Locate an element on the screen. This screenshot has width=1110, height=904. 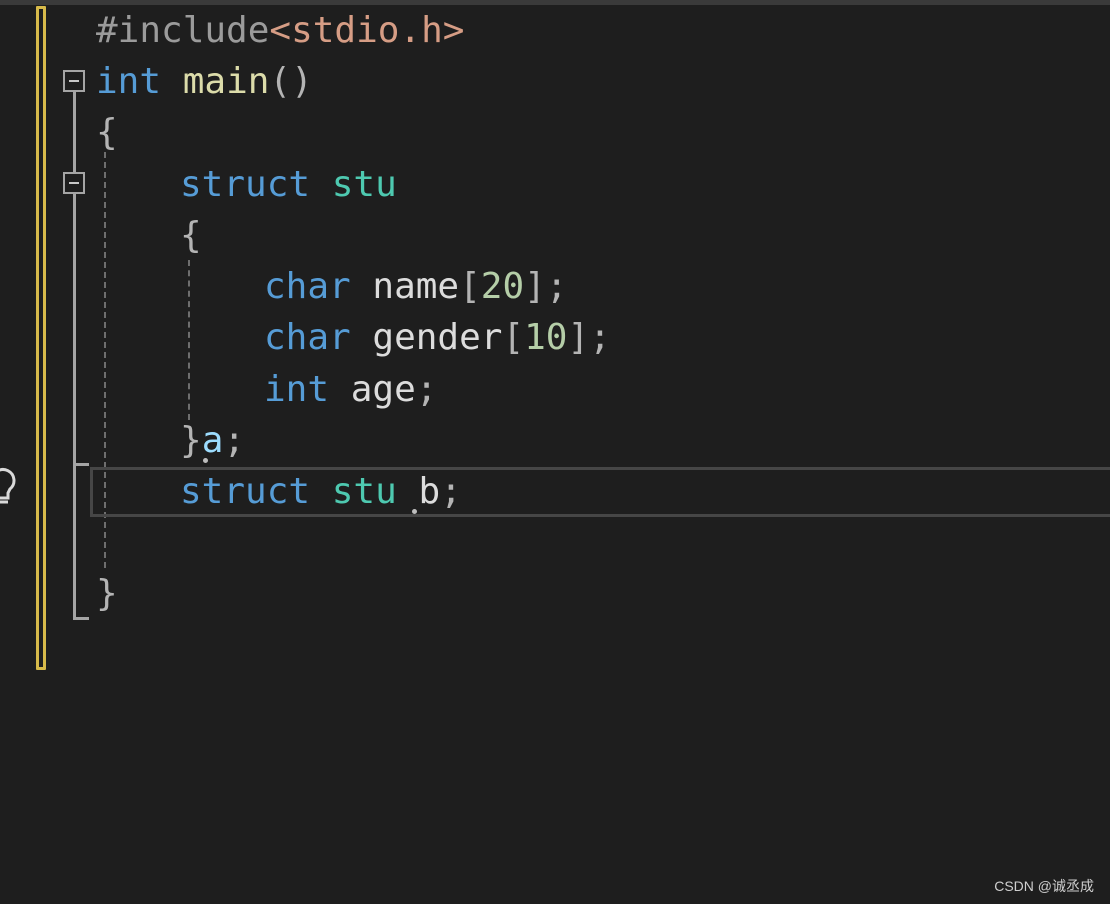
code-line-7: char gender[10]; is located at coordinates (437, 337).